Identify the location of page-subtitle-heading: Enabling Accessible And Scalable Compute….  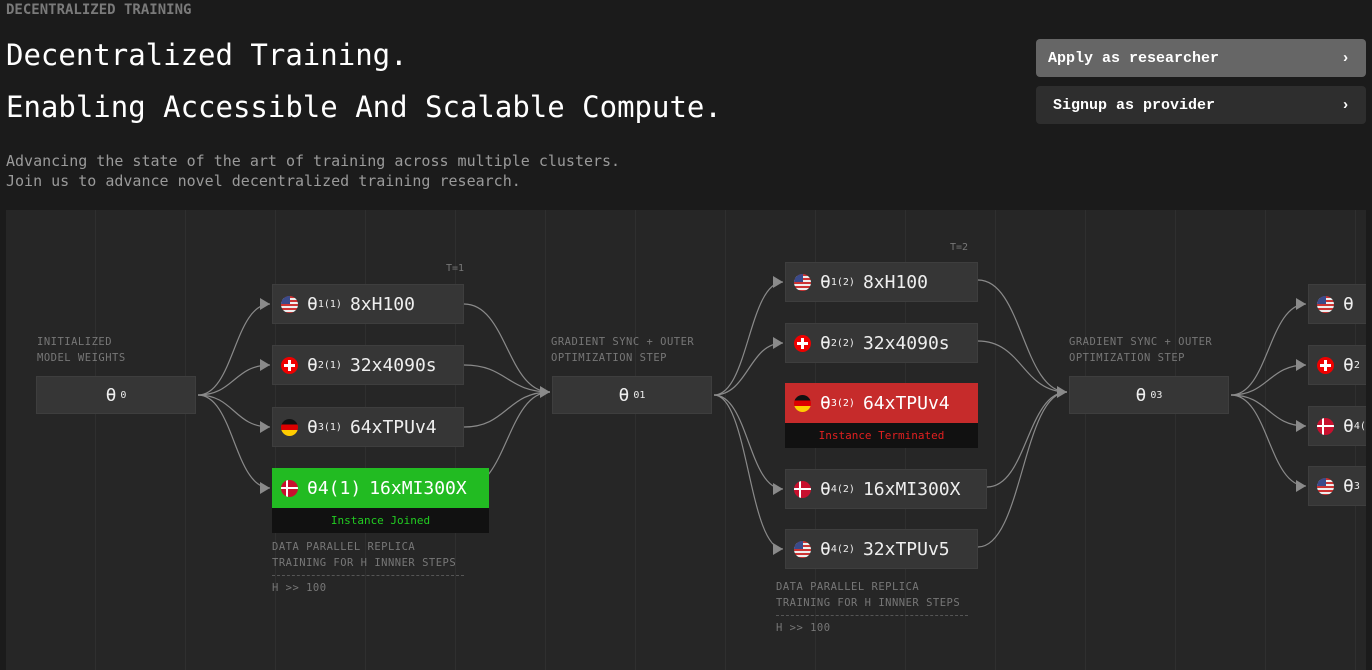
(364, 107).